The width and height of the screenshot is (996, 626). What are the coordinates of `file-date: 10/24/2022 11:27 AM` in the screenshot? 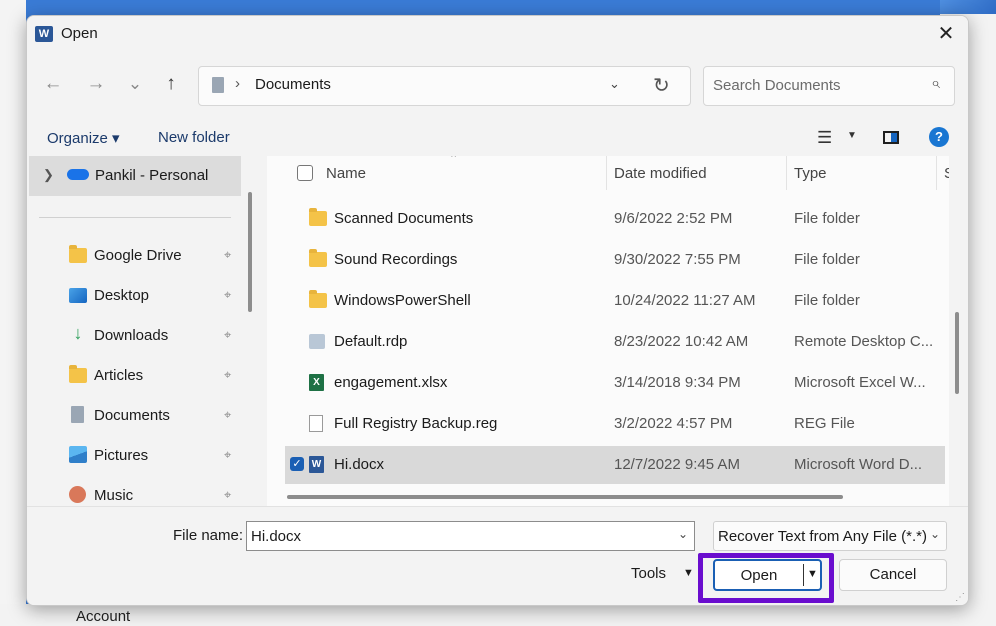 It's located at (685, 300).